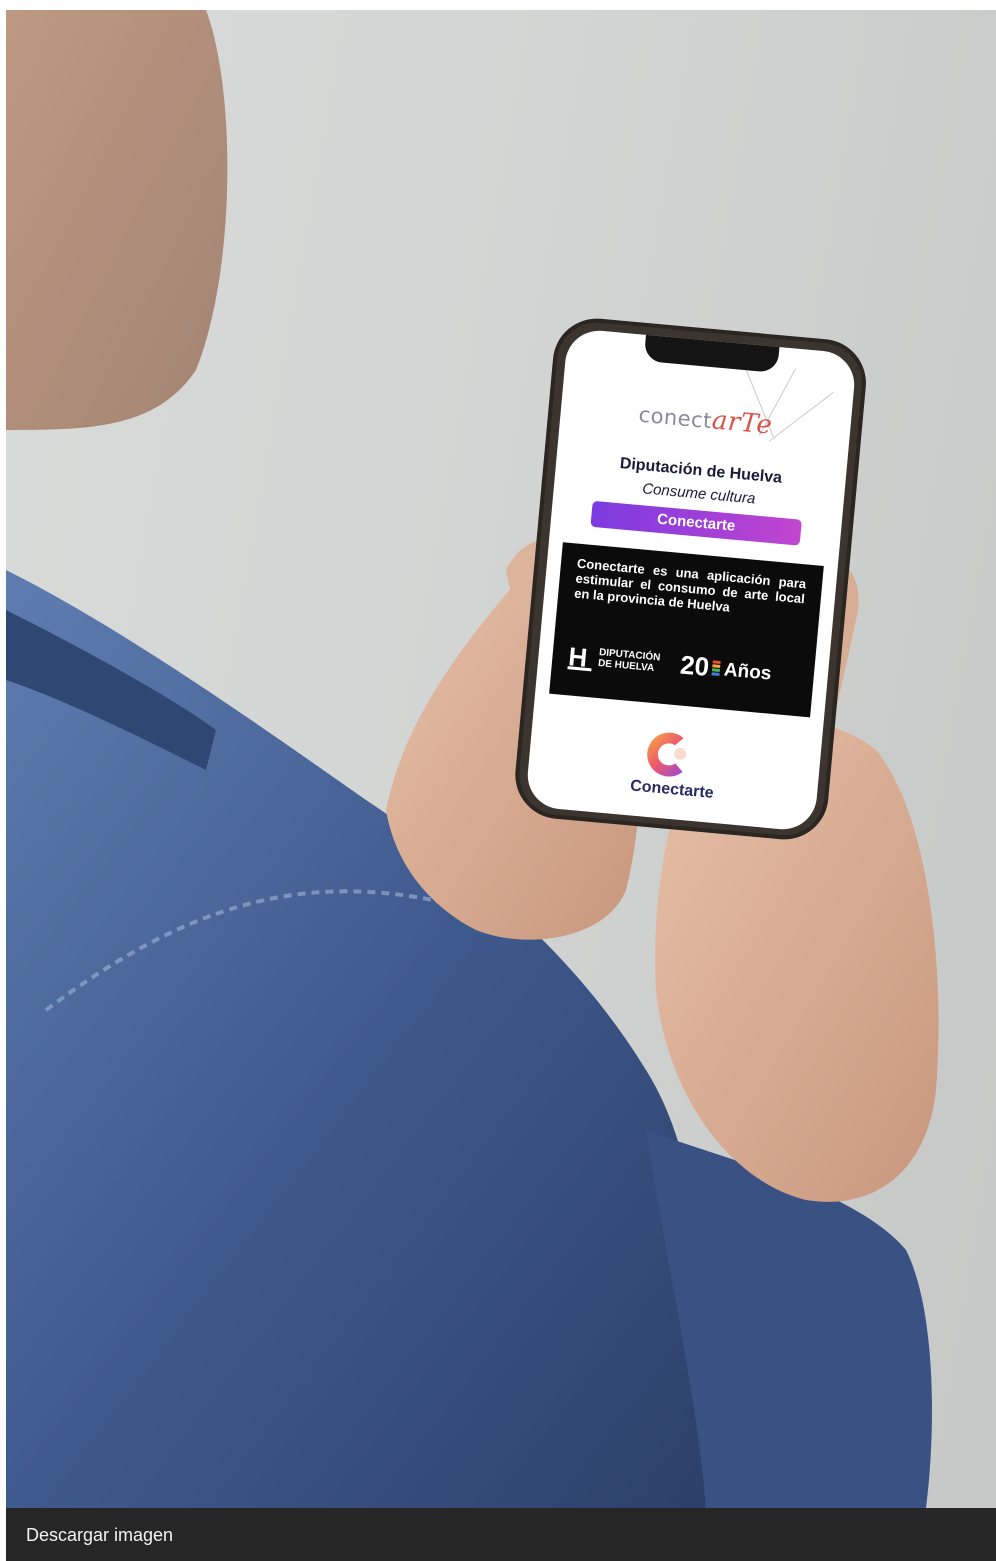  What do you see at coordinates (748, 672) in the screenshot?
I see `anniversary-word: Años` at bounding box center [748, 672].